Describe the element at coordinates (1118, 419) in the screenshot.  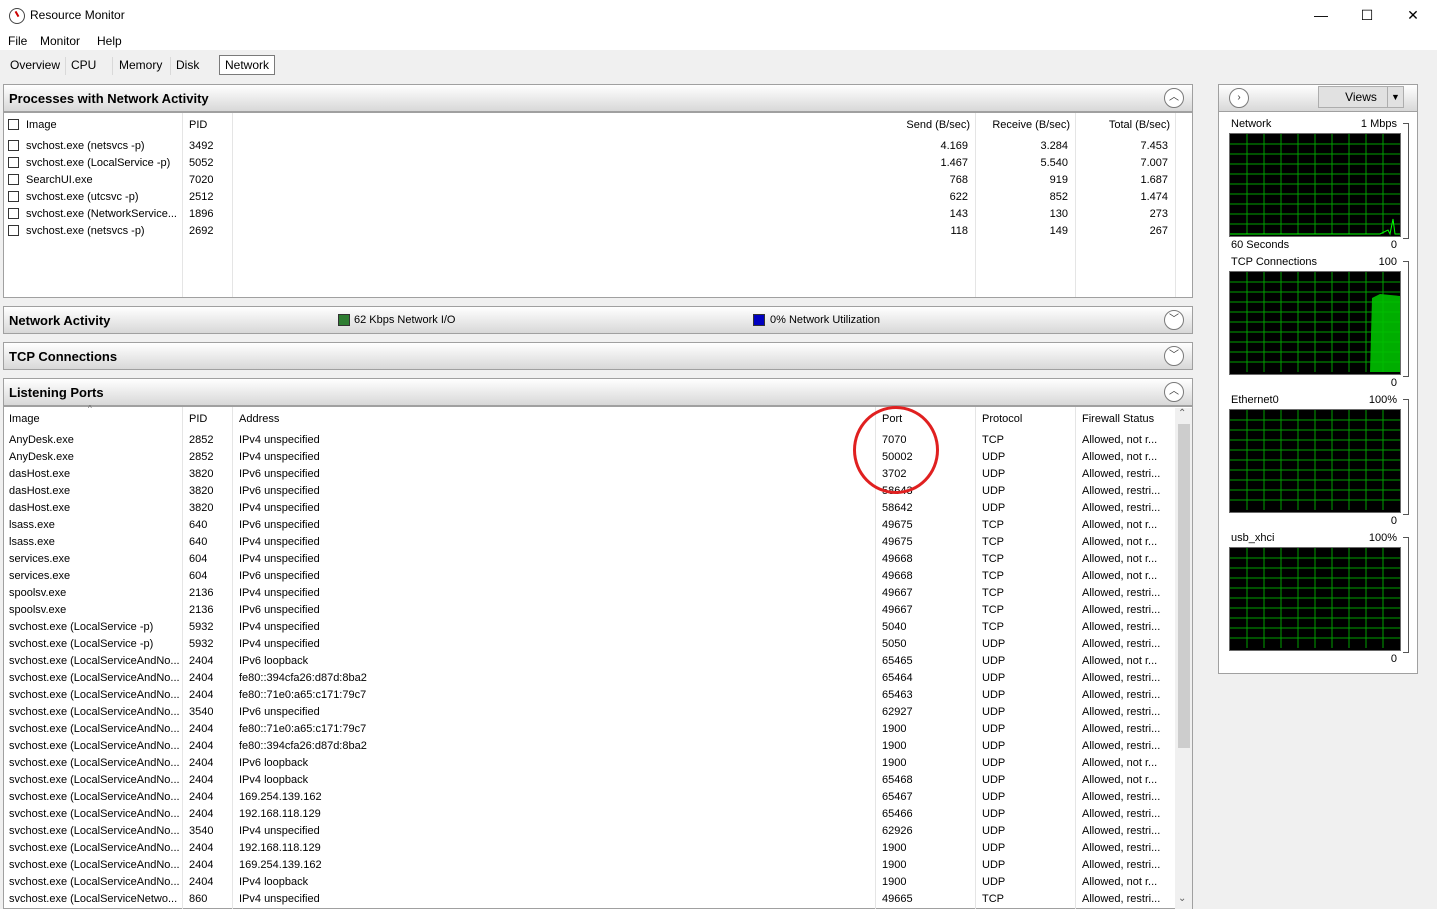
I see `column-header-firewall: Firewall Status` at that location.